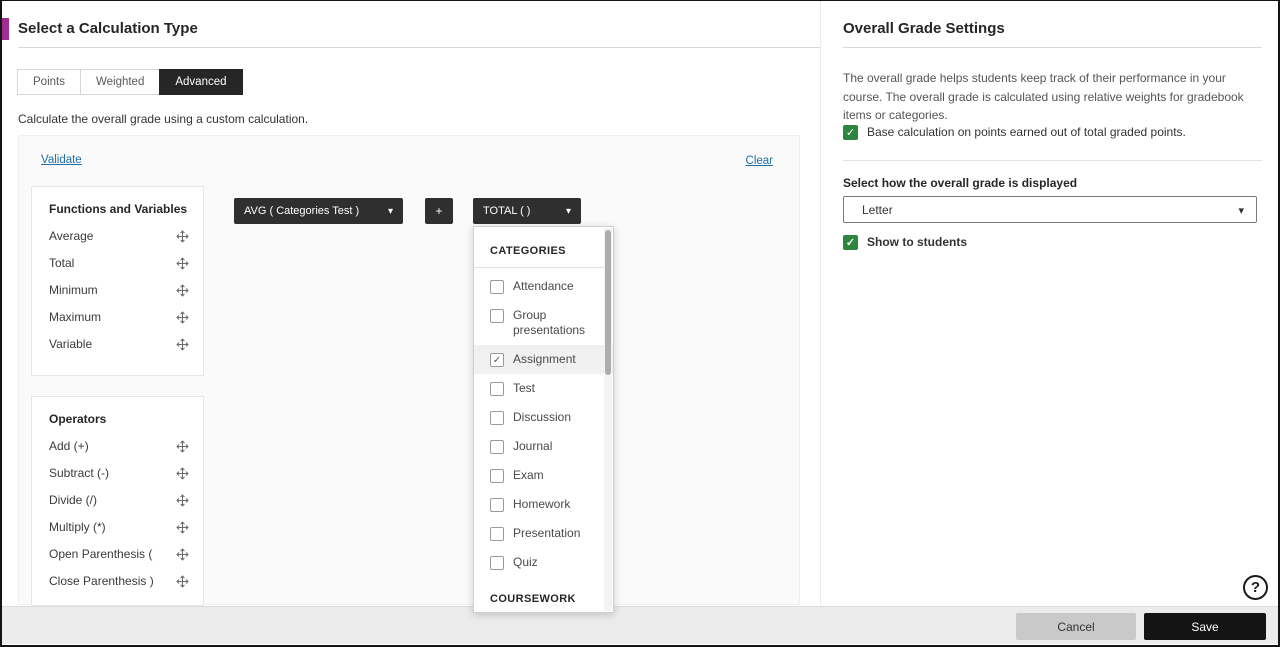  Describe the element at coordinates (543, 388) in the screenshot. I see `dropdown-item-test: Test` at that location.